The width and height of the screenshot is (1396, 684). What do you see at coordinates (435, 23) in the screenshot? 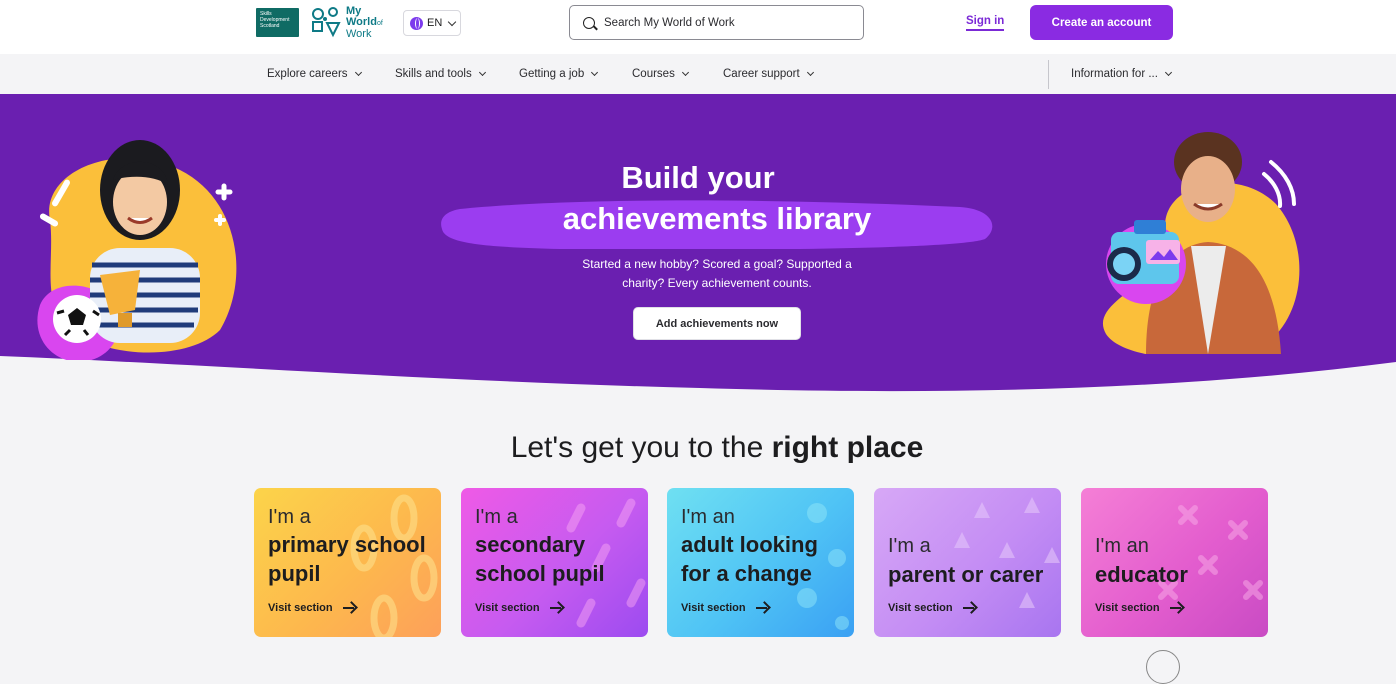
I see `language-label: EN` at bounding box center [435, 23].